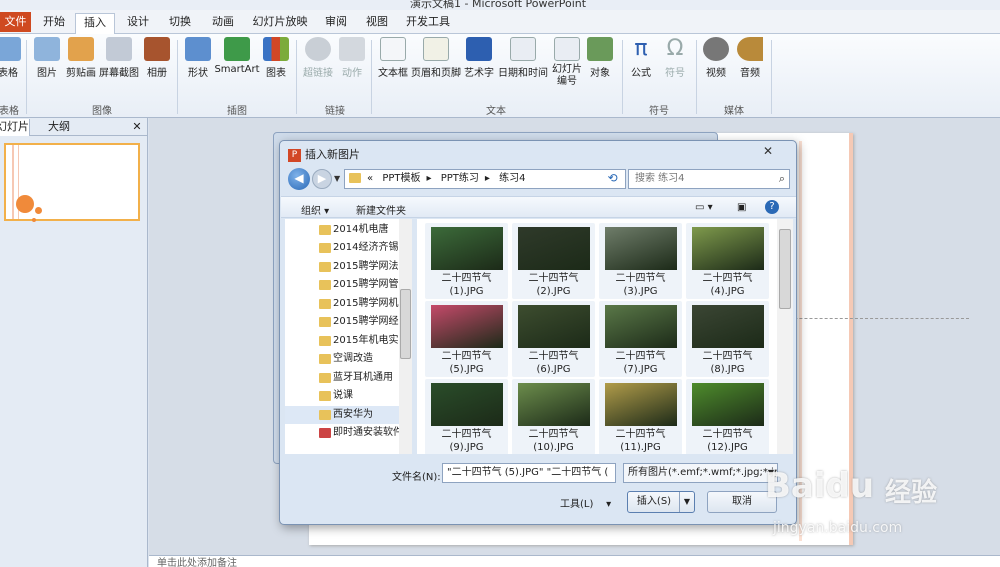  Describe the element at coordinates (344, 322) in the screenshot. I see `tree-item: 2015聘学网经` at that location.